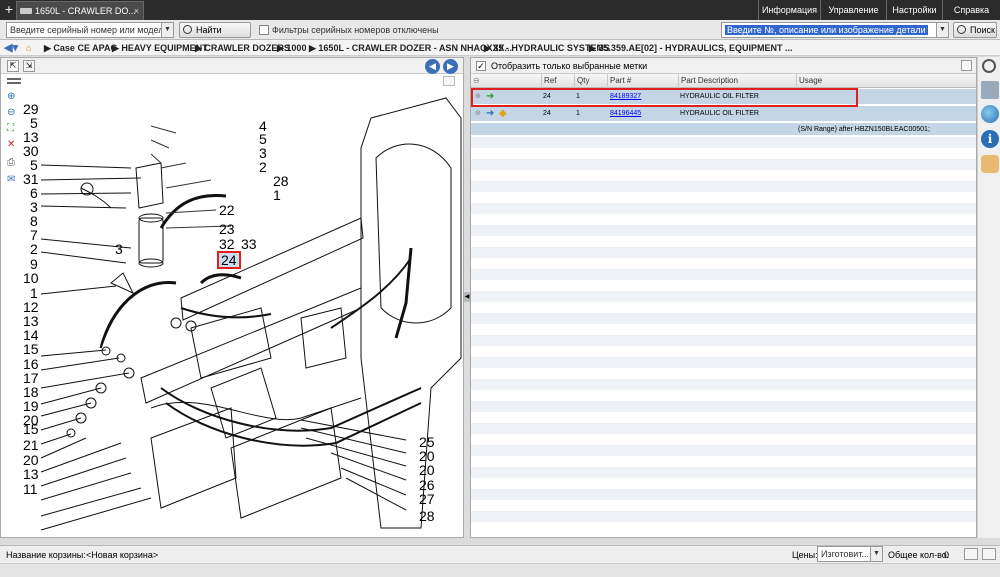  Describe the element at coordinates (31, 378) in the screenshot. I see `callout: 17` at that location.